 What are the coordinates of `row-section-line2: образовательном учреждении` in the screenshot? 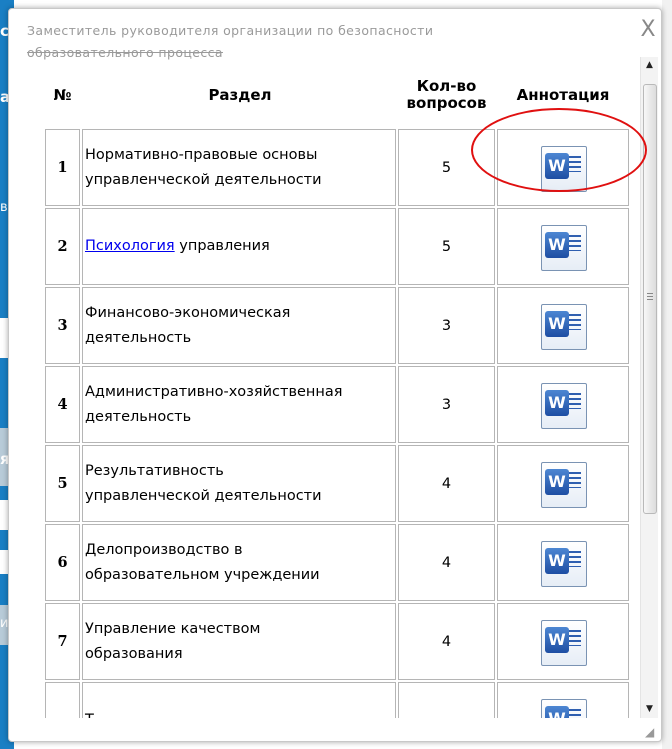 It's located at (202, 574).